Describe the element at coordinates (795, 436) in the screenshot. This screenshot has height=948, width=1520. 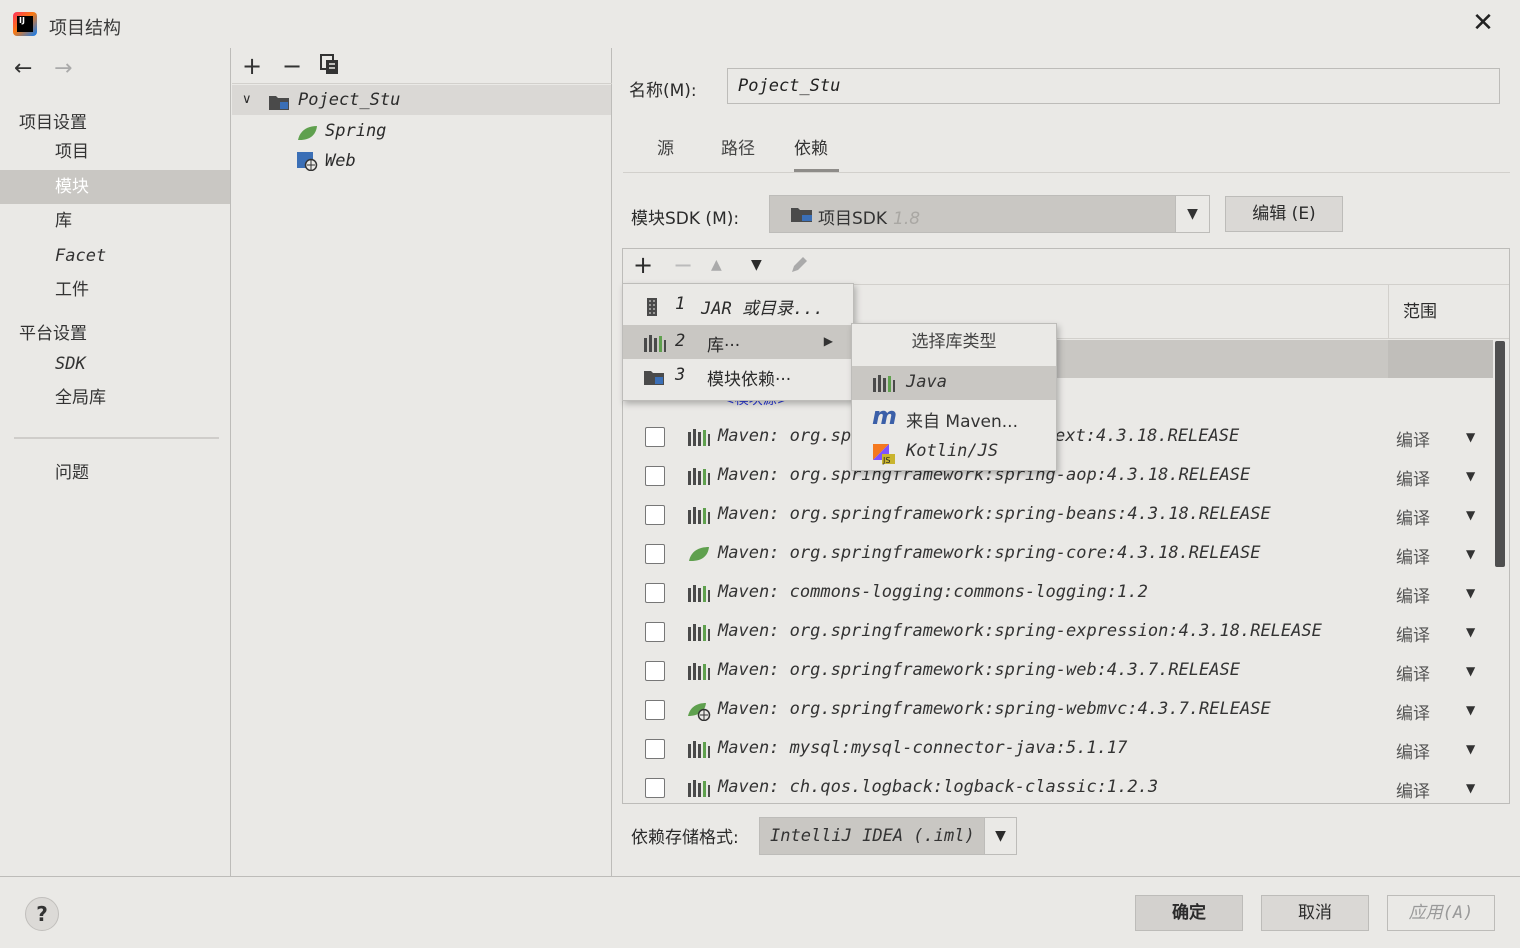
I see `dependency-name: Maven: org.spri` at that location.